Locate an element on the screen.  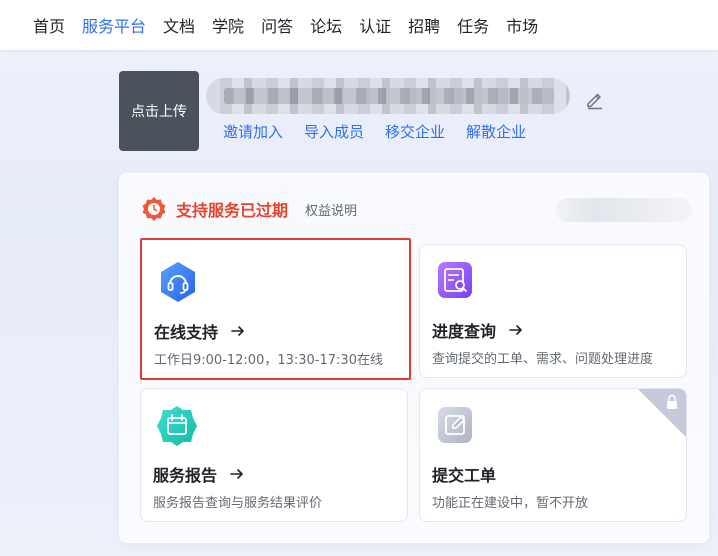
nav-item-certification: 认证 is located at coordinates (375, 25).